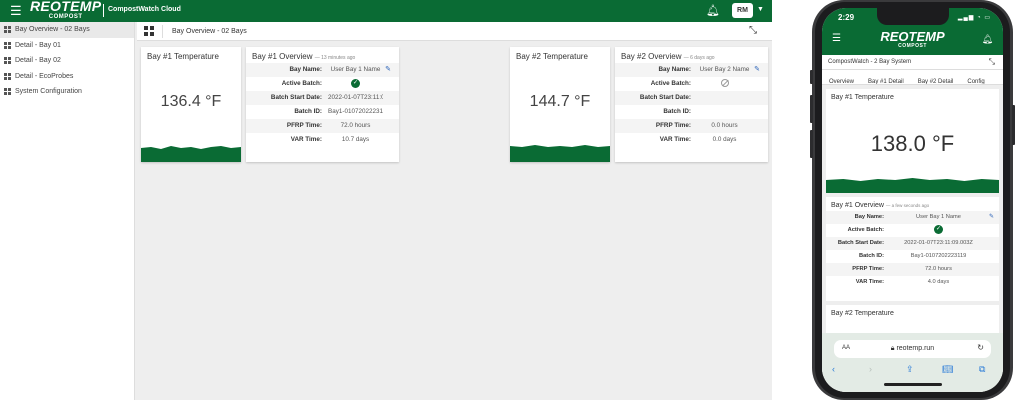 This screenshot has height=400, width=1022. I want to click on divider, so click(162, 31).